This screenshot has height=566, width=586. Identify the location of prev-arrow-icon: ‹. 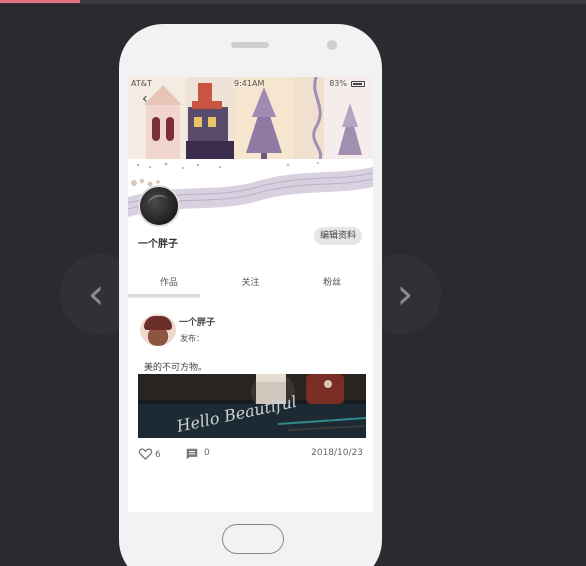
(96, 294).